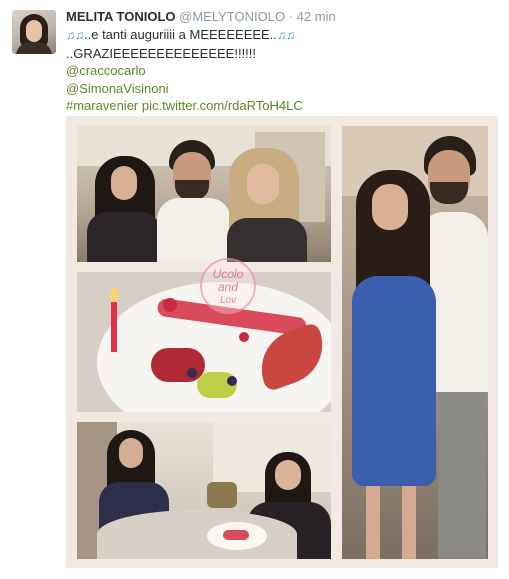  I want to click on mention-link-simonavisinoni: @SimonaVisinoni, so click(117, 88).